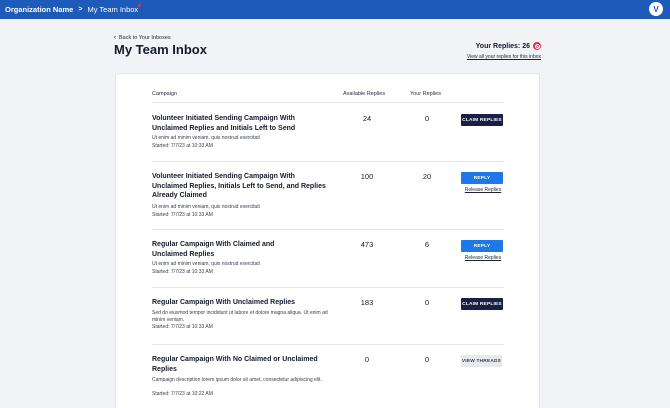 The image size is (670, 408). What do you see at coordinates (367, 302) in the screenshot?
I see `available-replies-count: 183` at bounding box center [367, 302].